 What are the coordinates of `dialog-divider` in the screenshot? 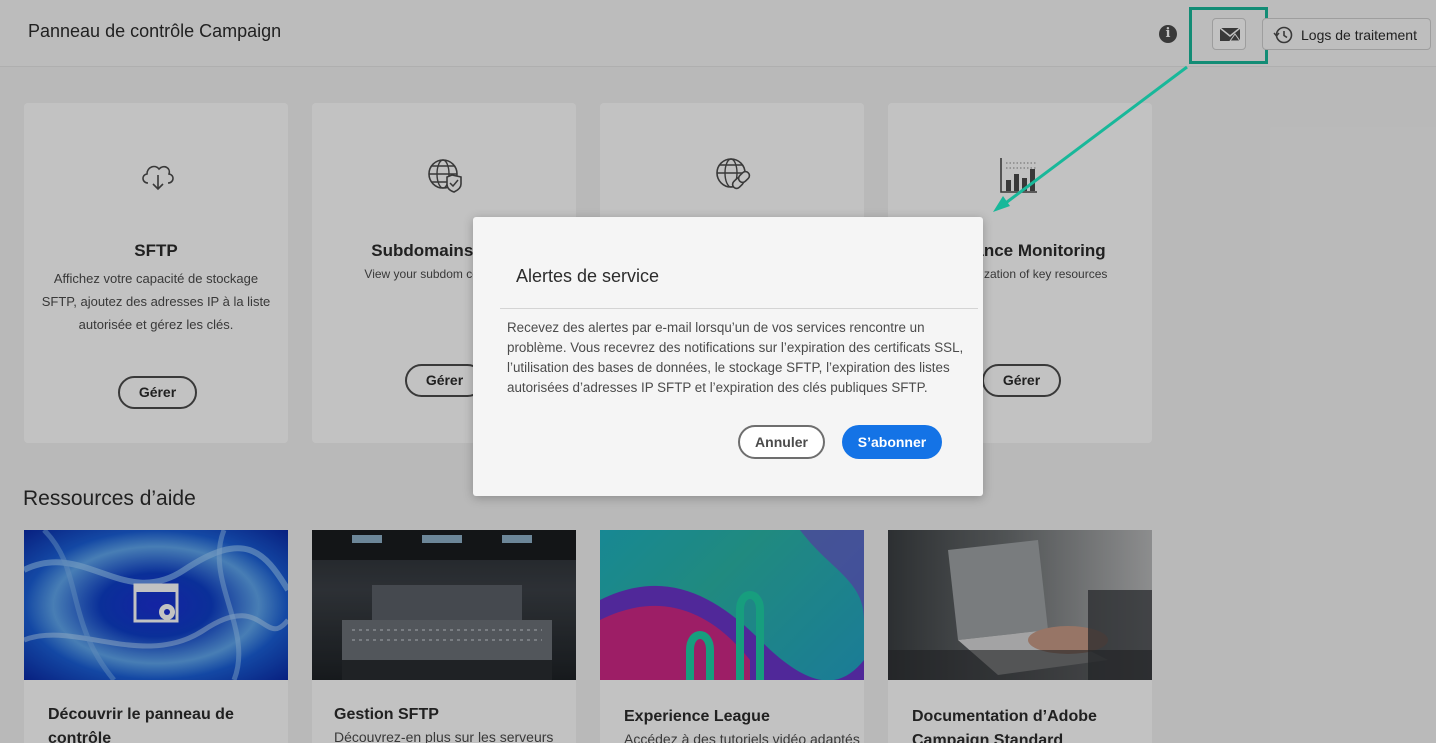 It's located at (739, 308).